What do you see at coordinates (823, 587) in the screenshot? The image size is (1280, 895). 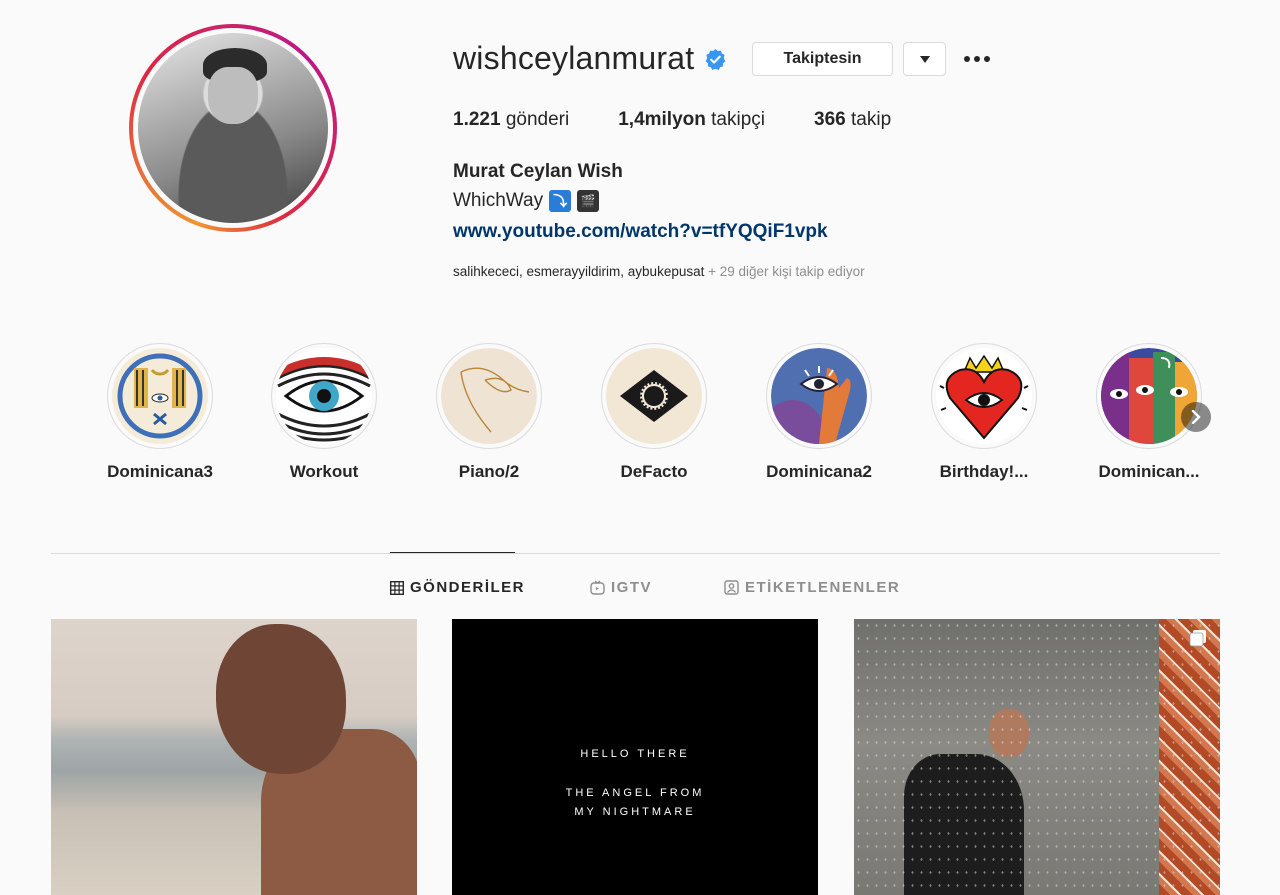 I see `tab-label: ETİKETLENENLER` at bounding box center [823, 587].